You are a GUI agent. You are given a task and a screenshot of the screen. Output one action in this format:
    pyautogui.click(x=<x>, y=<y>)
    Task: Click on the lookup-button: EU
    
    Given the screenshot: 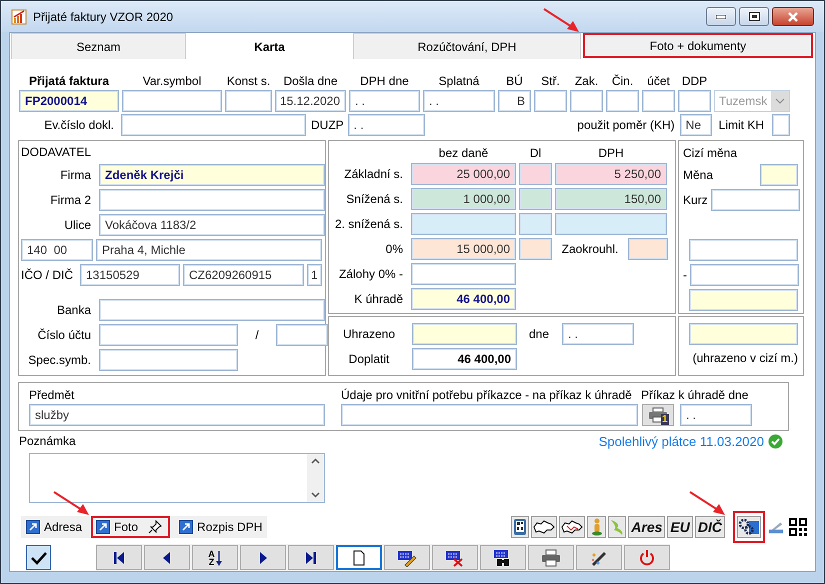 What is the action you would take?
    pyautogui.click(x=680, y=527)
    